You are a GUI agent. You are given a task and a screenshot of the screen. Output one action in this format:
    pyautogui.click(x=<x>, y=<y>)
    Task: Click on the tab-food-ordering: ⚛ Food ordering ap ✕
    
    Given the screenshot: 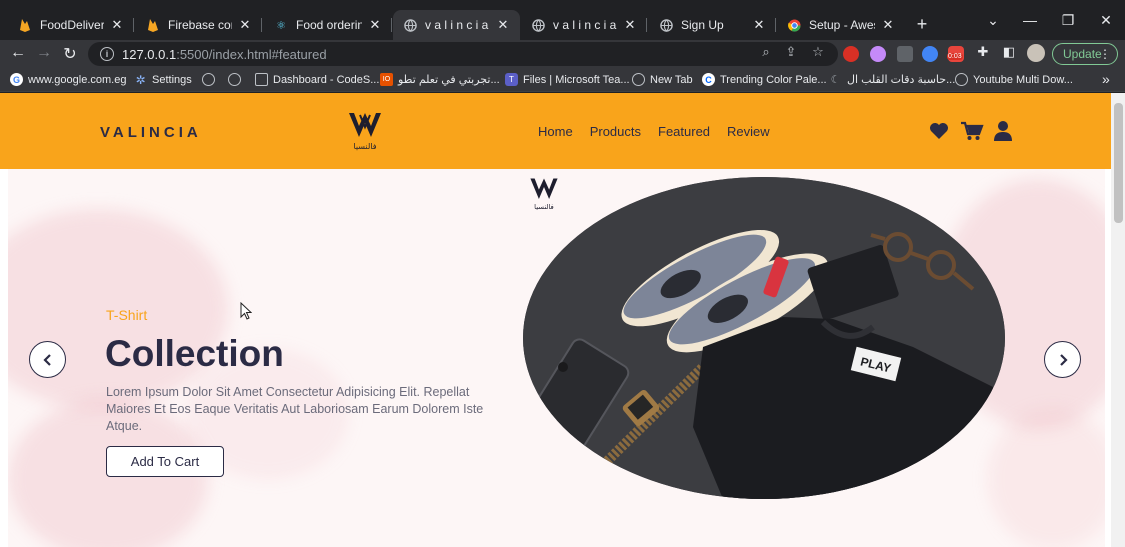 What is the action you would take?
    pyautogui.click(x=328, y=25)
    